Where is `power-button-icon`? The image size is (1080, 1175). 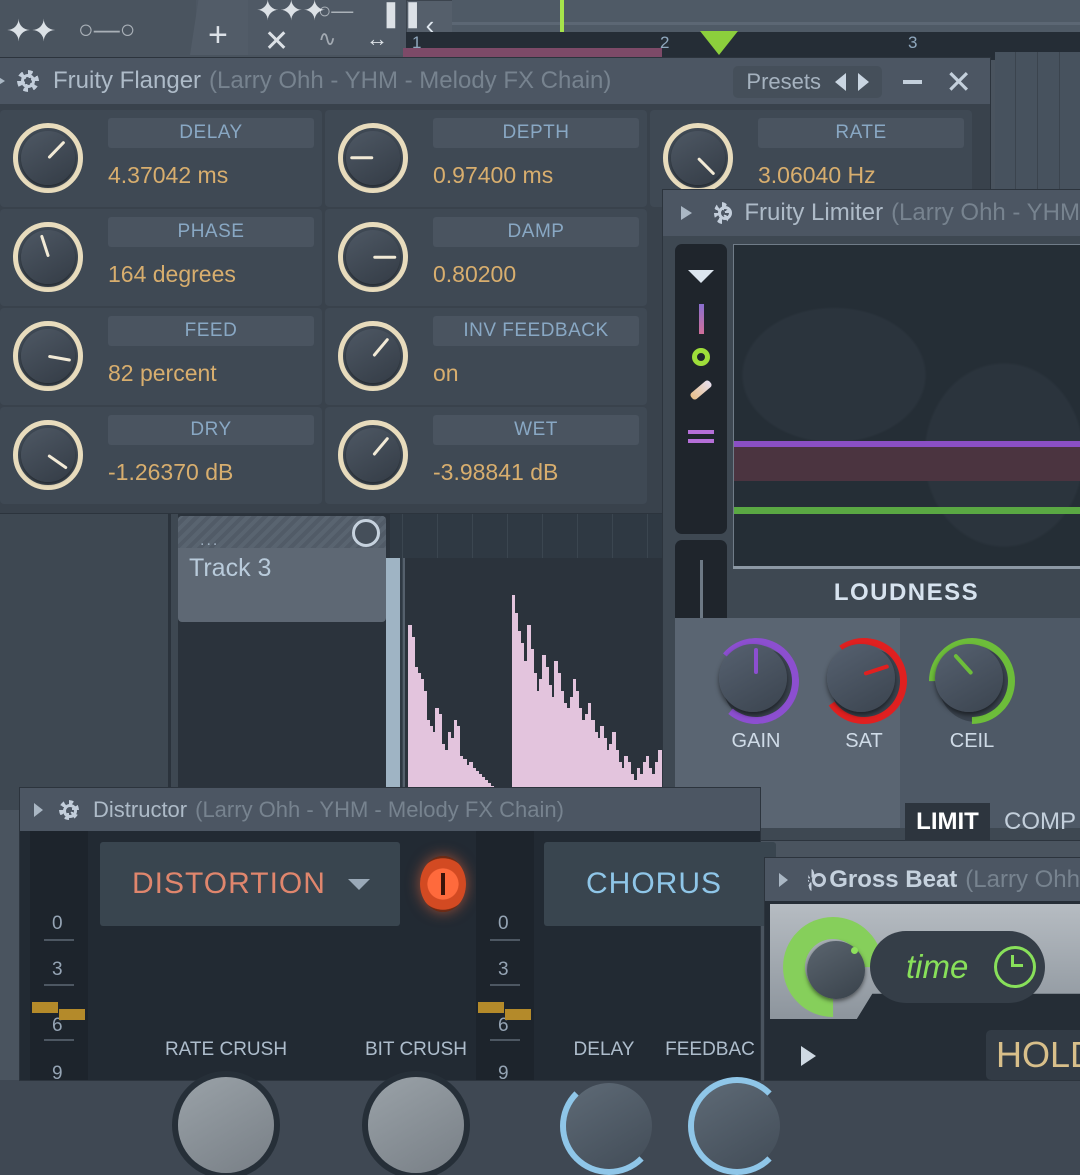 power-button-icon is located at coordinates (443, 884).